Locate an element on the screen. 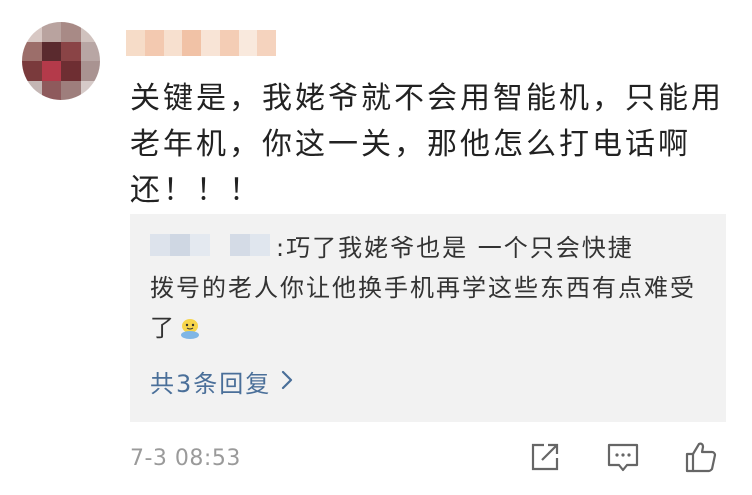  thumbs-up-icon is located at coordinates (701, 457).